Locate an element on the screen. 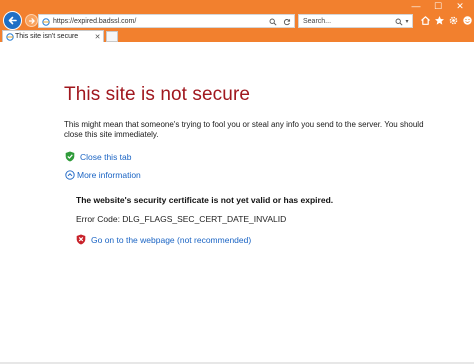 The height and width of the screenshot is (364, 474). page-title: This site is not secure is located at coordinates (157, 94).